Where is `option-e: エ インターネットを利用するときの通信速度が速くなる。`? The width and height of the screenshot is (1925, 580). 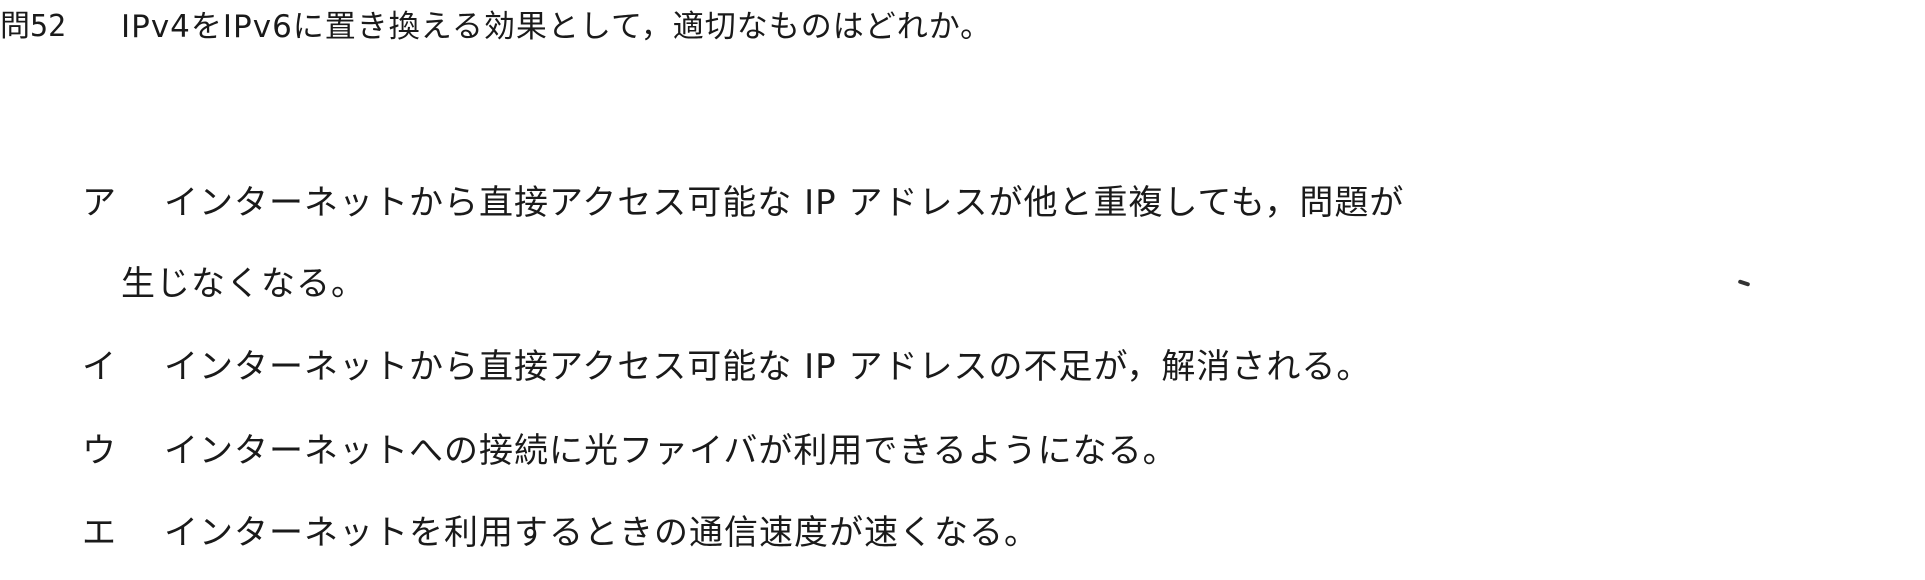
option-e: エ インターネットを利用するときの通信速度が速くなる。 is located at coordinates (560, 533).